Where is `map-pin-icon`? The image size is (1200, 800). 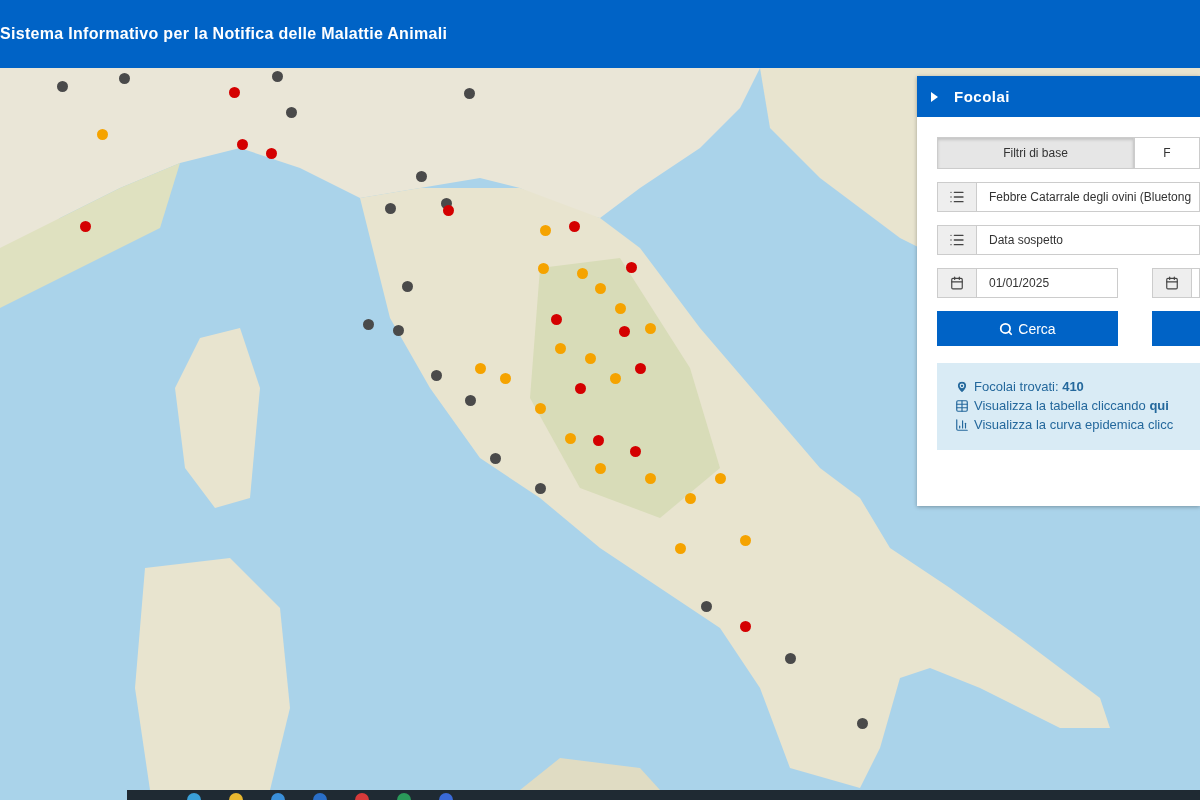 map-pin-icon is located at coordinates (962, 386).